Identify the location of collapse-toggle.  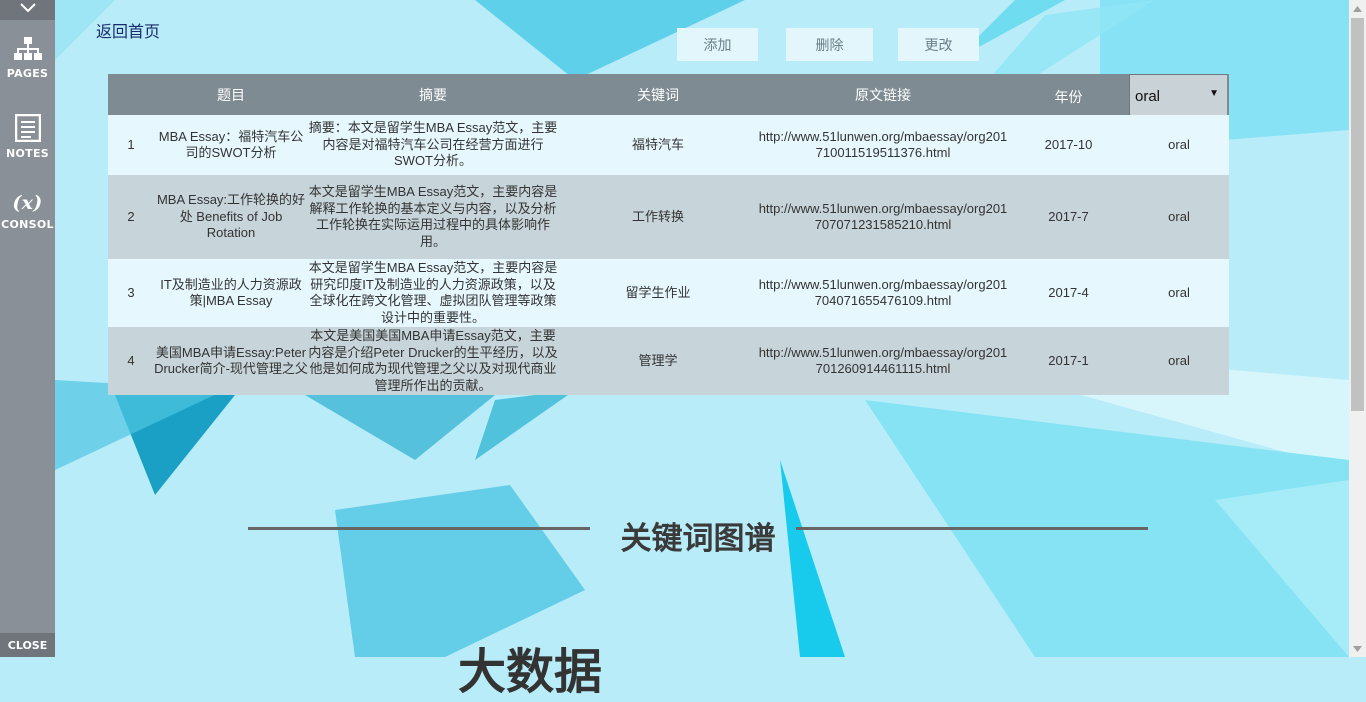
(27, 10).